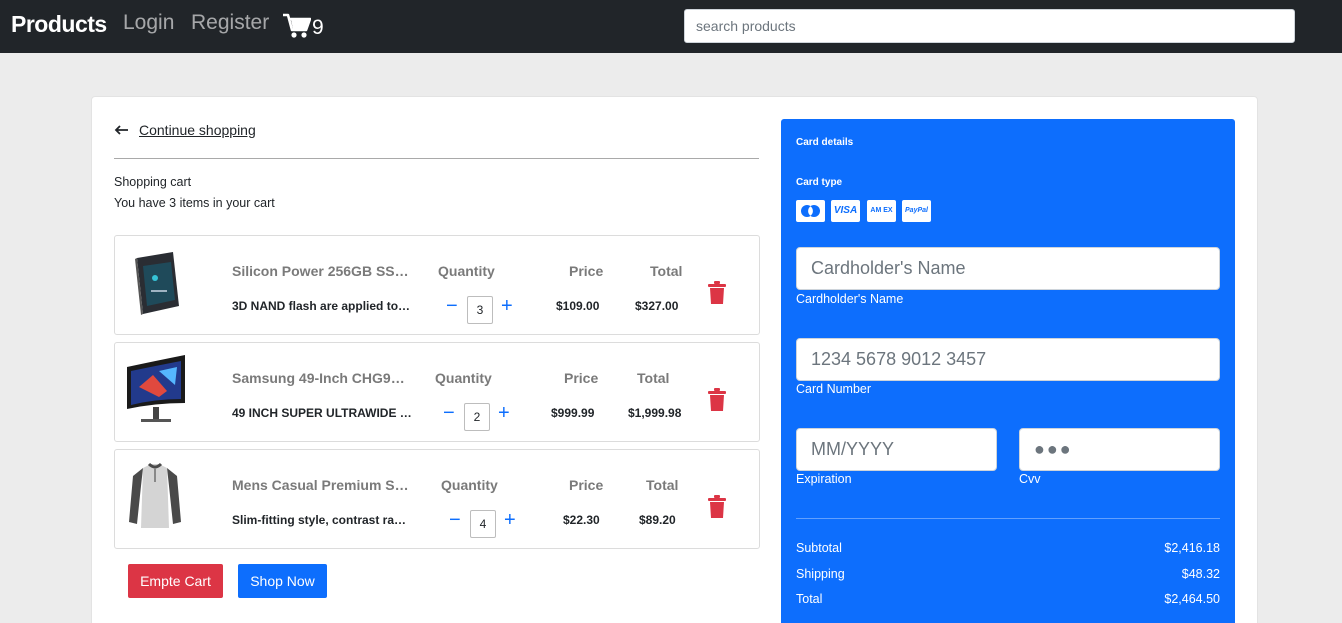 The image size is (1342, 623). What do you see at coordinates (819, 182) in the screenshot?
I see `card-type-label: Card type` at bounding box center [819, 182].